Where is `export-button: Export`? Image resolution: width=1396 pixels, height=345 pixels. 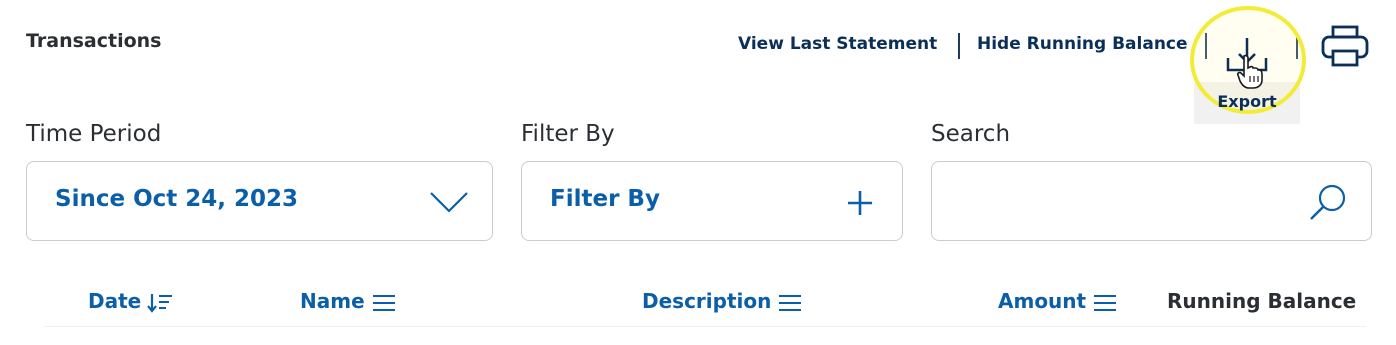
export-button: Export is located at coordinates (1248, 65).